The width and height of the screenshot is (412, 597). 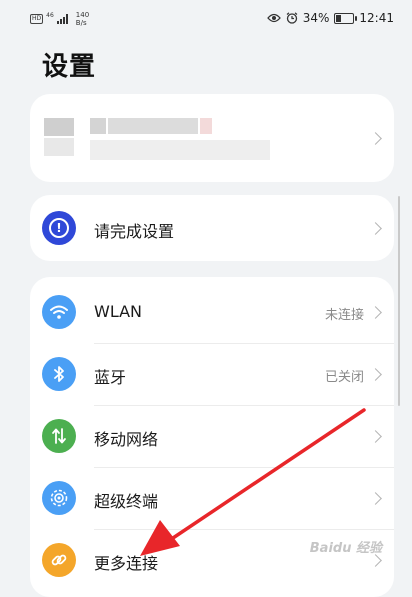 What do you see at coordinates (267, 475) in the screenshot?
I see `annotation-arrow-shaft` at bounding box center [267, 475].